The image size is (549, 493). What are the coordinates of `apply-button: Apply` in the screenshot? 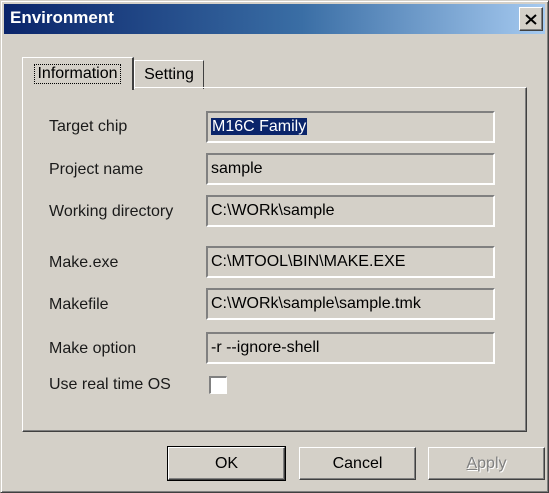 It's located at (486, 463).